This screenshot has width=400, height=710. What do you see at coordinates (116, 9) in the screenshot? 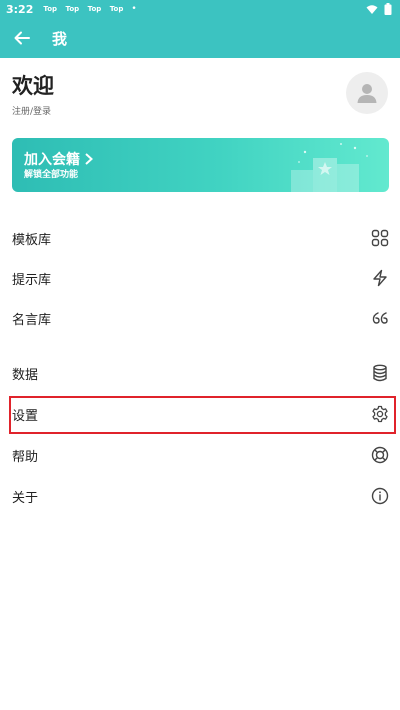
I see `notification-top-4: Top` at bounding box center [116, 9].